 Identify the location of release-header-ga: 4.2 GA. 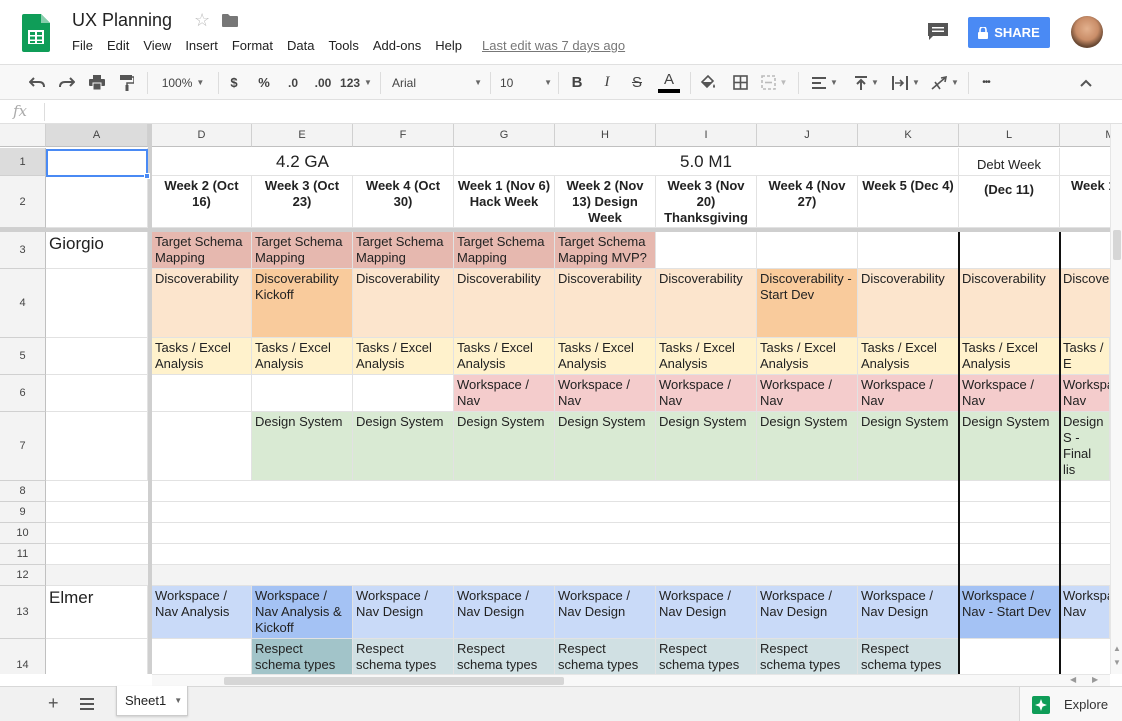
(303, 162).